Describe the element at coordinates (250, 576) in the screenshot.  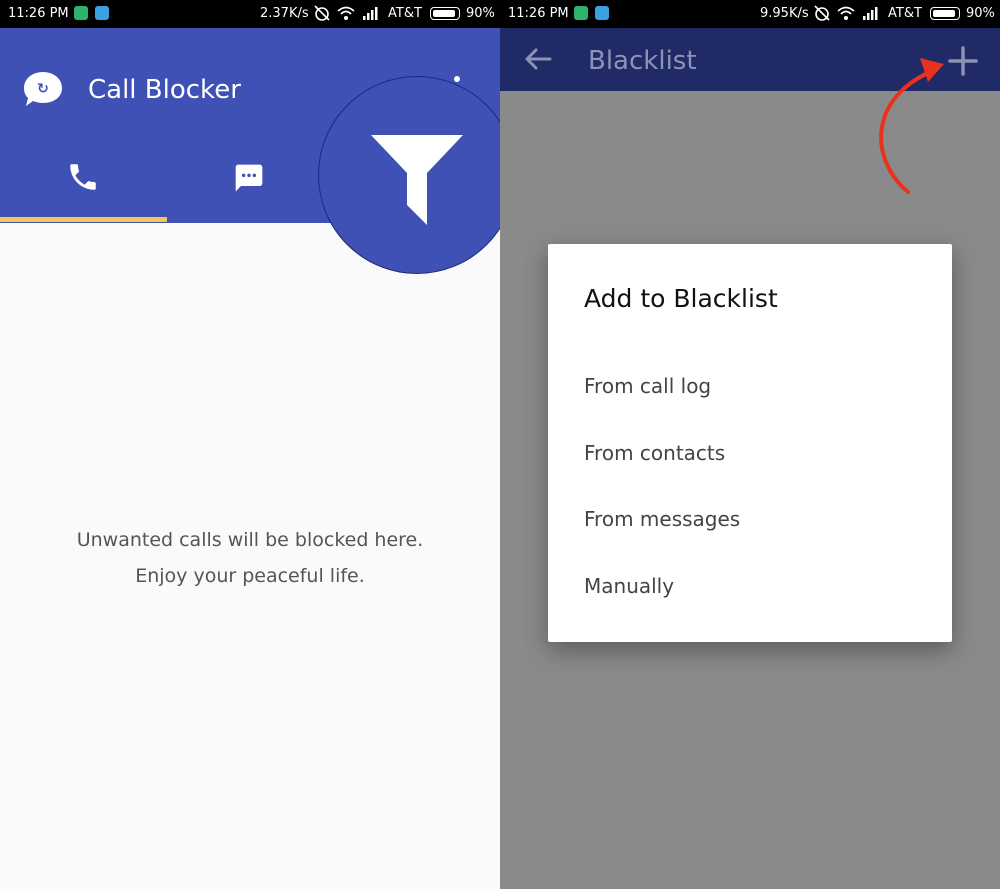
I see `empty-state-line-2: Enjoy your peaceful life.` at that location.